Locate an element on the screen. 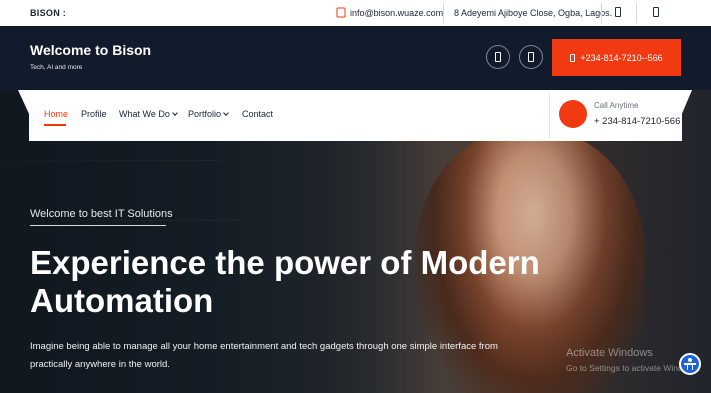  call-anytime-number: + 234-814-7210-566 is located at coordinates (637, 121).